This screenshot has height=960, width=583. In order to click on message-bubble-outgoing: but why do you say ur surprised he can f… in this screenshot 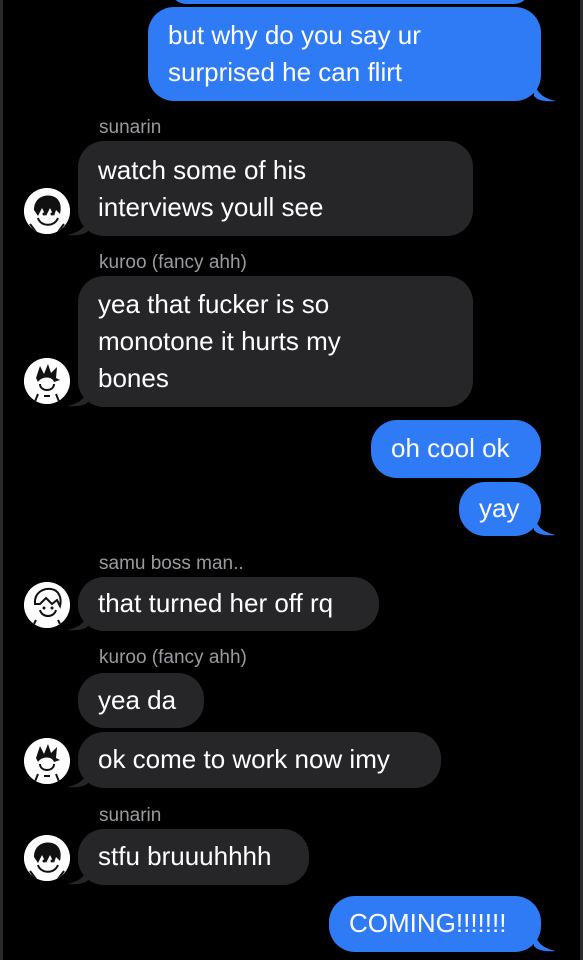, I will do `click(344, 54)`.